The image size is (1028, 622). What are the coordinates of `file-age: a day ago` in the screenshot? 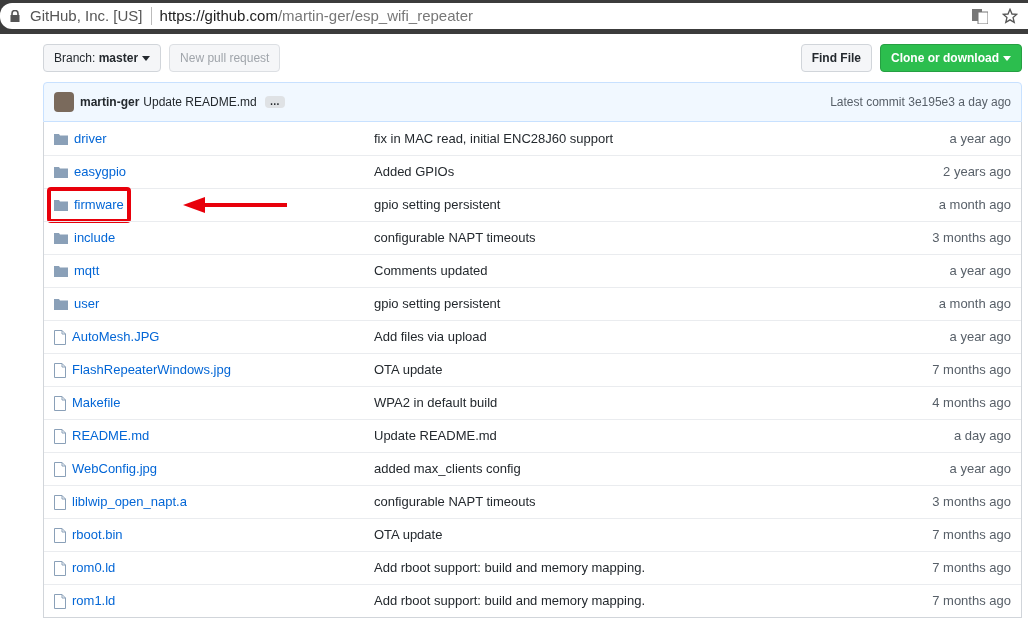 It's located at (982, 436).